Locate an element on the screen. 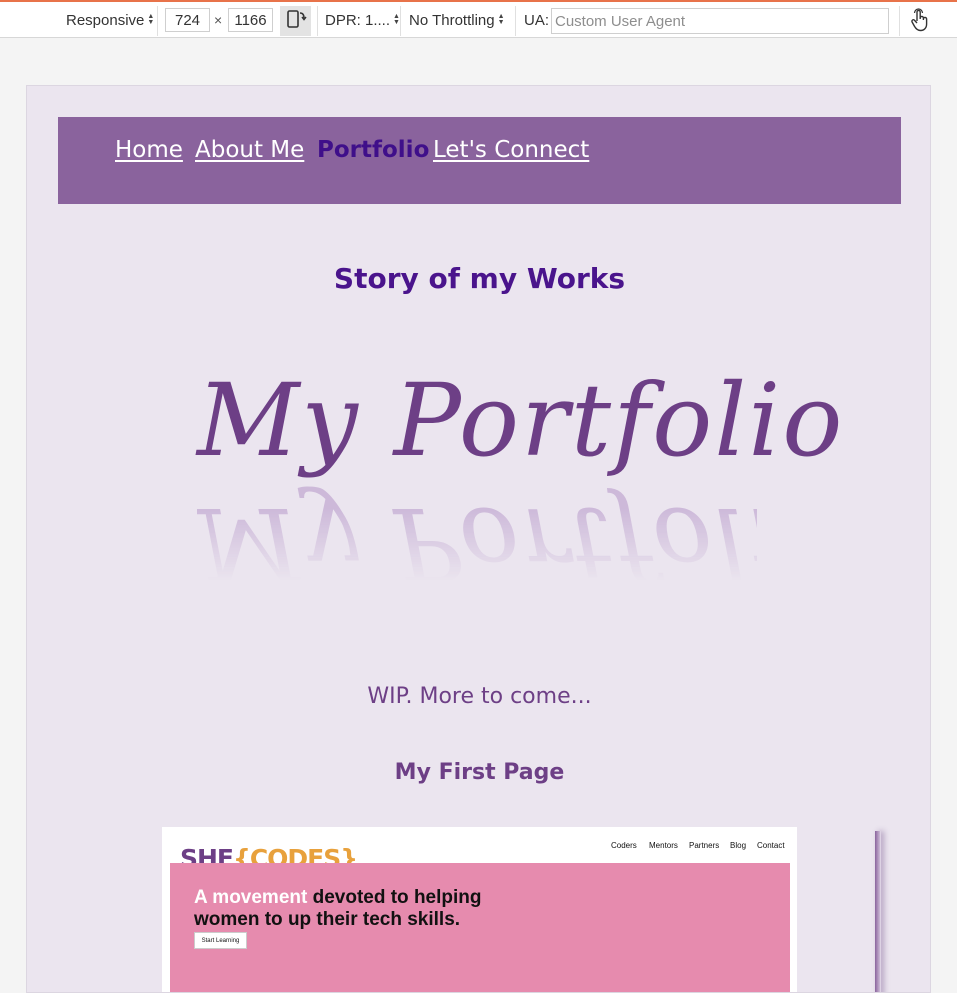  times-glyph: × is located at coordinates (218, 20).